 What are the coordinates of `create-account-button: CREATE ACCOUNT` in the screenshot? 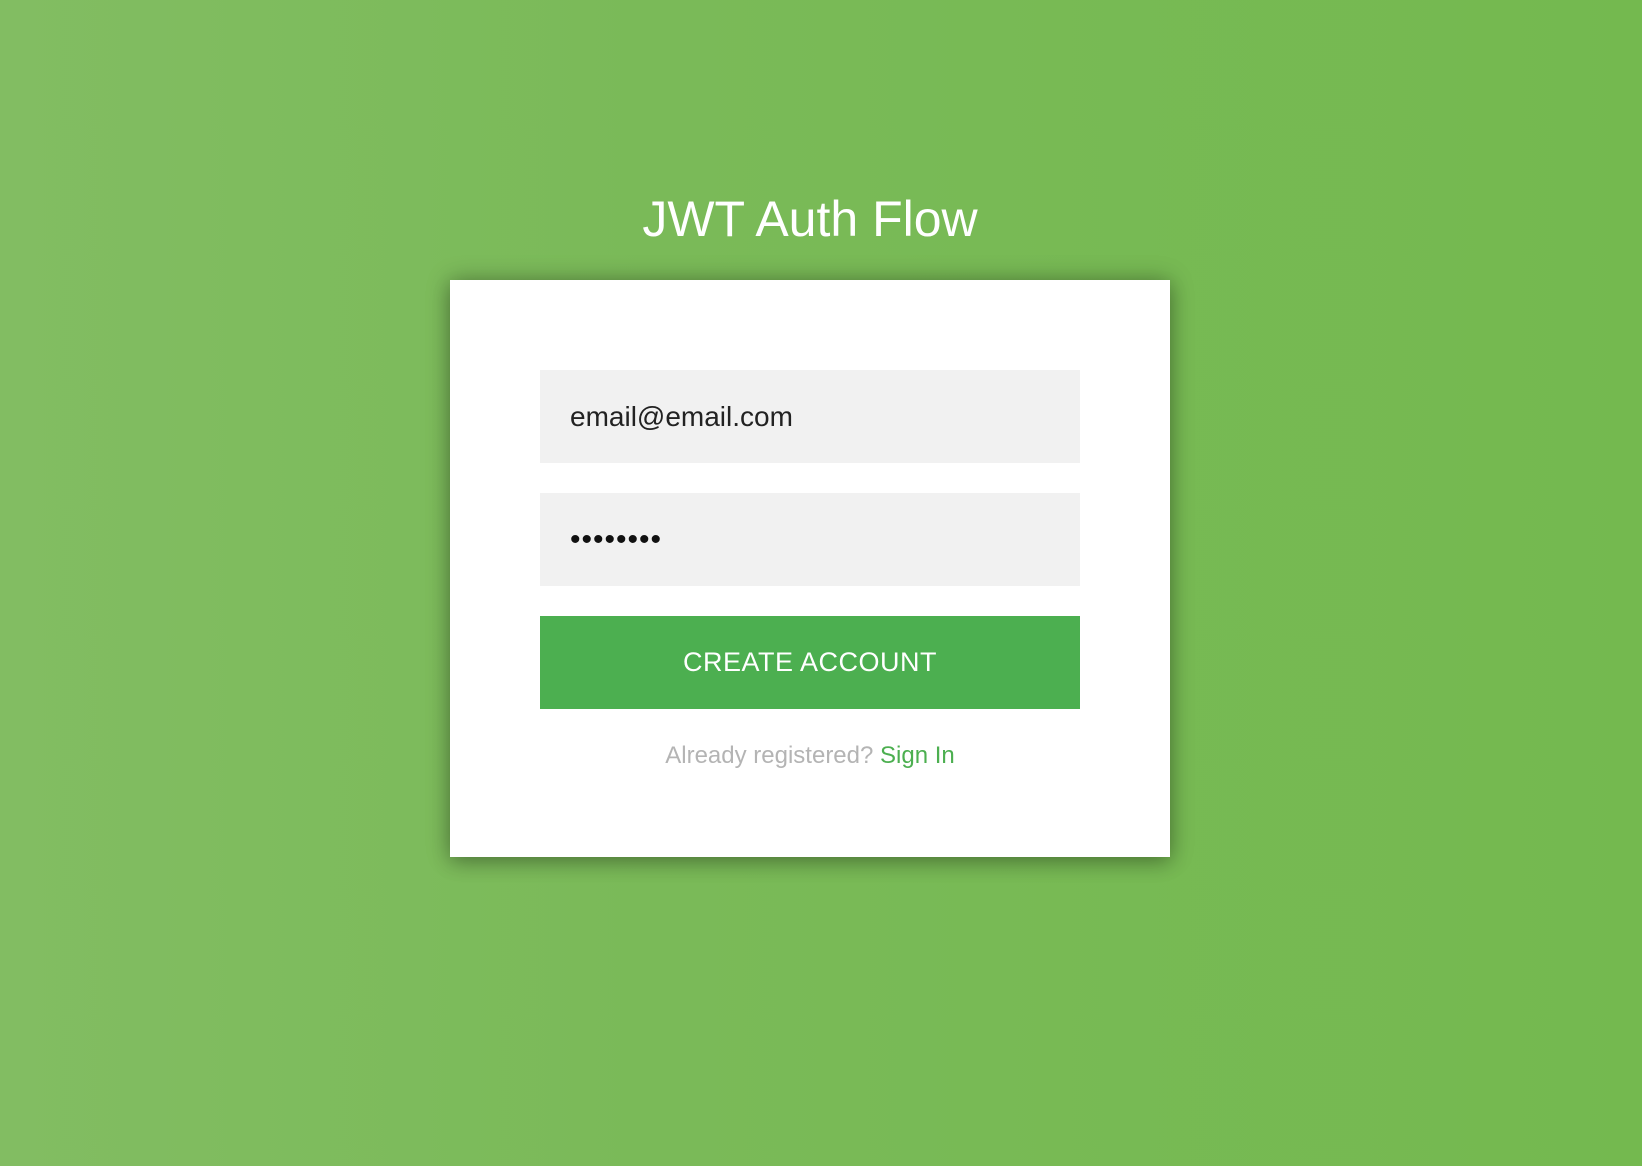 It's located at (810, 662).